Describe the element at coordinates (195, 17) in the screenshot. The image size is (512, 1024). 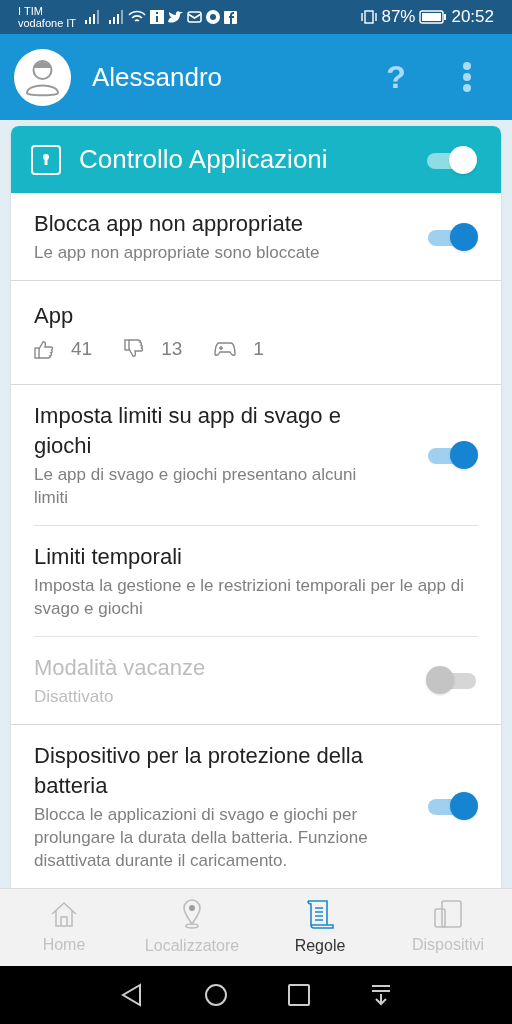
I see `mail-icon` at that location.